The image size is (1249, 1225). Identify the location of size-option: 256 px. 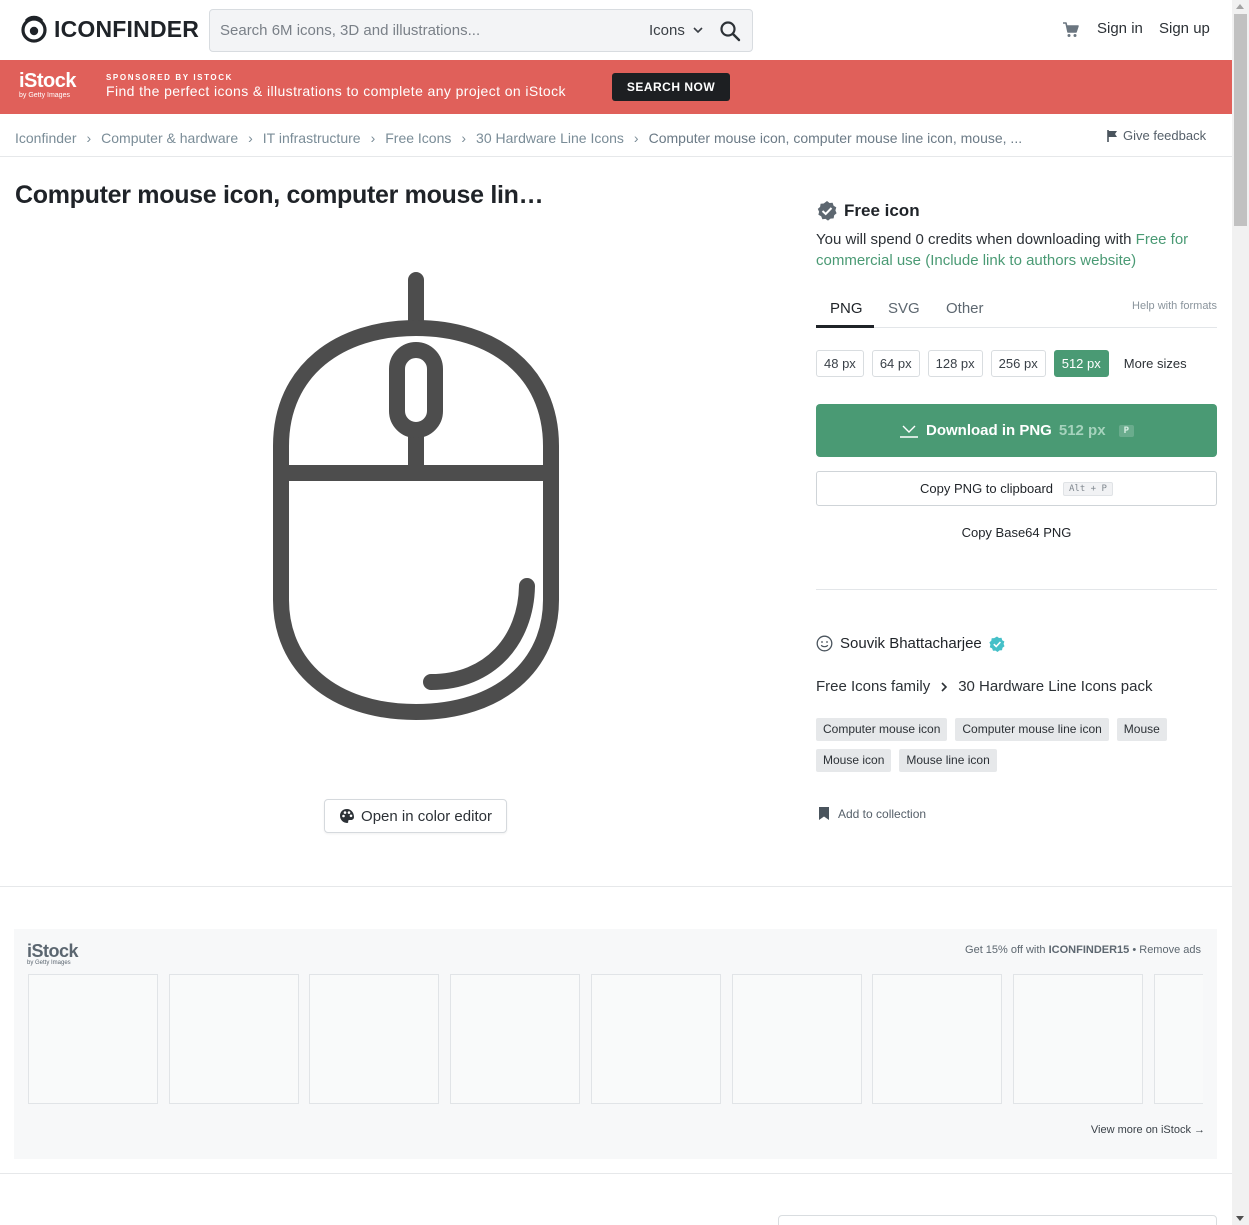
(1018, 363).